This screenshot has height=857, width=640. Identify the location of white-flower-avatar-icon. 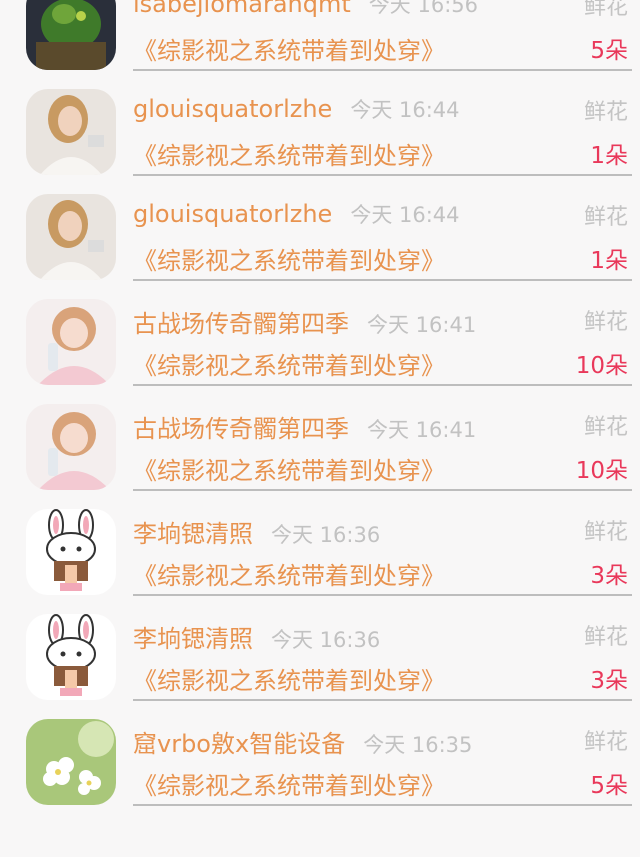
(71, 762).